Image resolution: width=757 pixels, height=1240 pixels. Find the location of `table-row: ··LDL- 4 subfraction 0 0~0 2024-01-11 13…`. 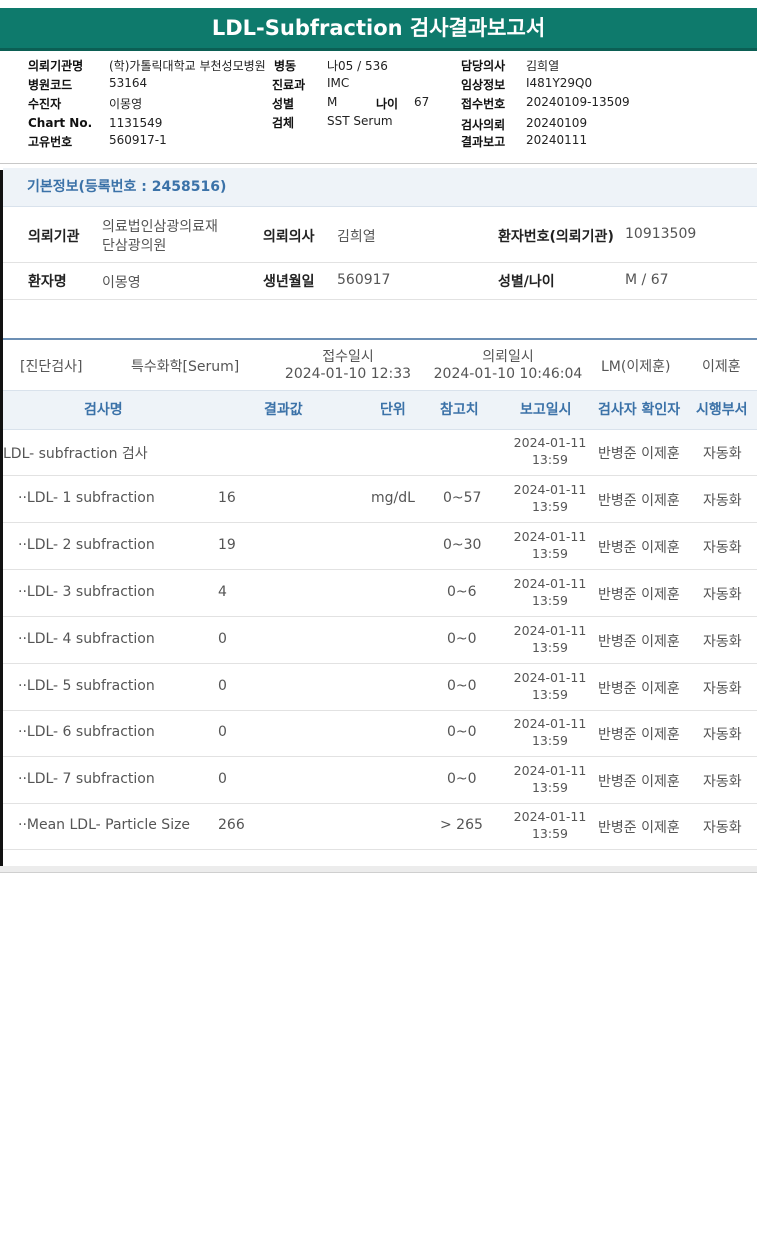

table-row: ··LDL- 4 subfraction 0 0~0 2024-01-11 13… is located at coordinates (380, 640).